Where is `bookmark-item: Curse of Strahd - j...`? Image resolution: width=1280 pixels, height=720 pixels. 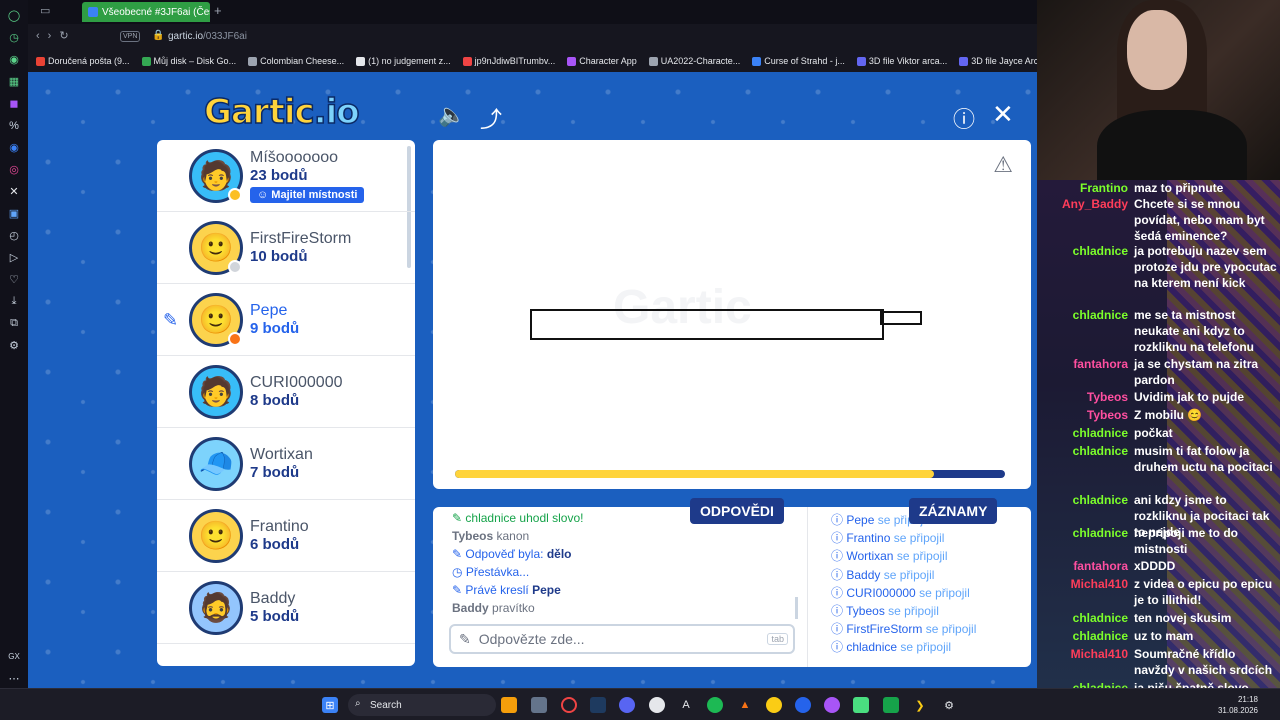 bookmark-item: Curse of Strahd - j... is located at coordinates (798, 61).